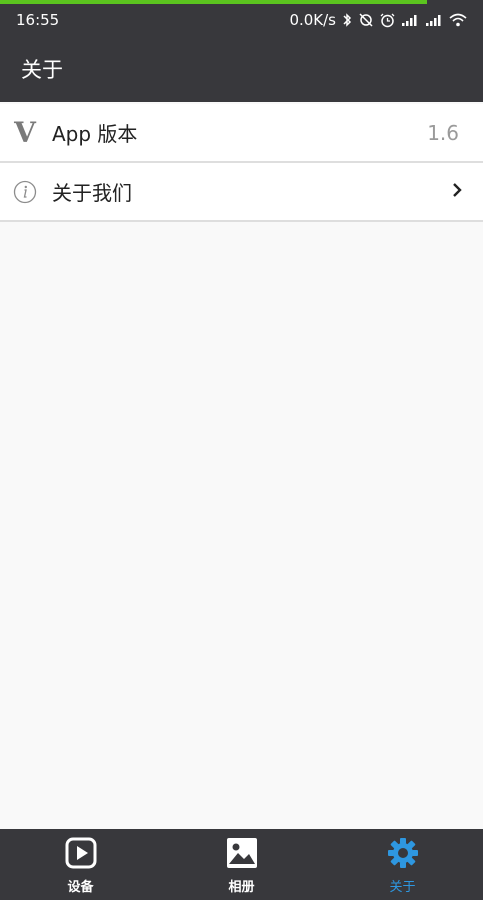 This screenshot has width=483, height=900. I want to click on chevron-right-icon, so click(457, 192).